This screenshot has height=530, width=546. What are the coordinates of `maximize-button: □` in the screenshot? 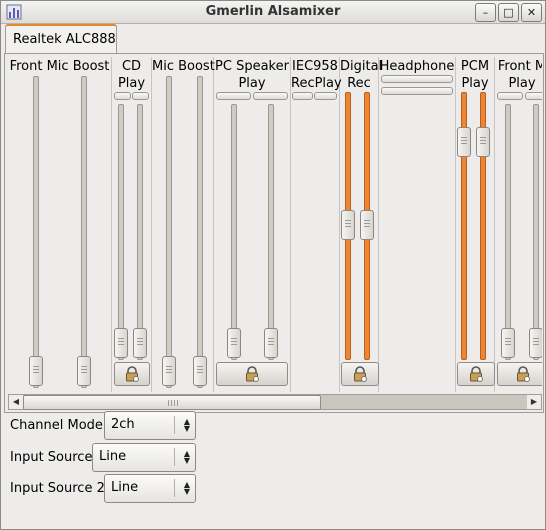 It's located at (508, 12).